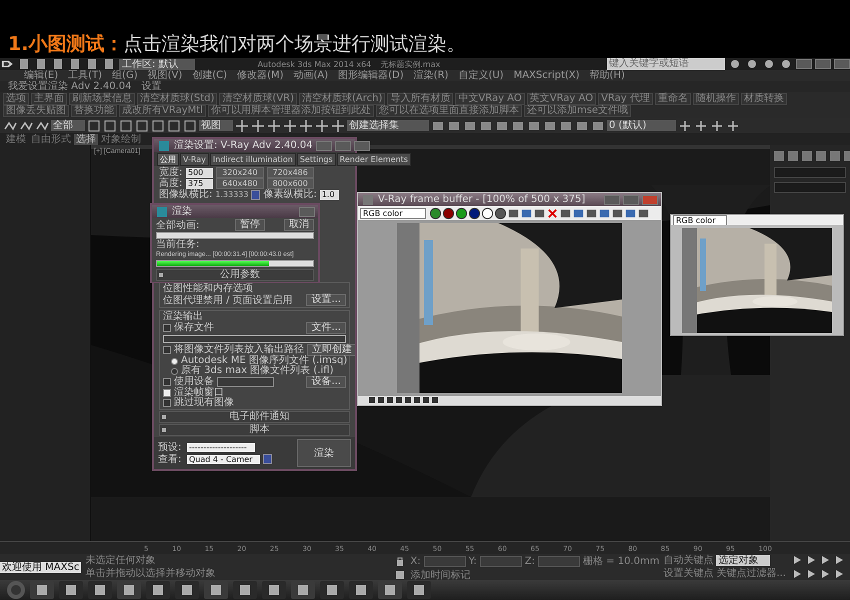 This screenshot has width=850, height=600. What do you see at coordinates (688, 560) in the screenshot?
I see `auto-key-button: 自动关键点` at bounding box center [688, 560].